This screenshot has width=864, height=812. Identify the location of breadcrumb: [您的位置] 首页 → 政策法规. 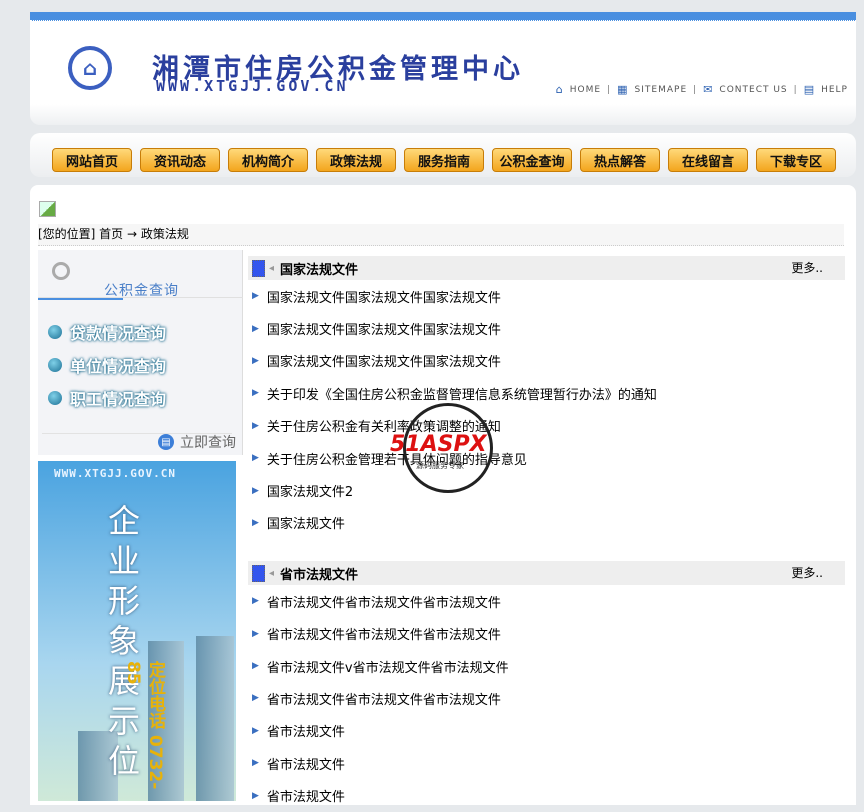
(441, 235).